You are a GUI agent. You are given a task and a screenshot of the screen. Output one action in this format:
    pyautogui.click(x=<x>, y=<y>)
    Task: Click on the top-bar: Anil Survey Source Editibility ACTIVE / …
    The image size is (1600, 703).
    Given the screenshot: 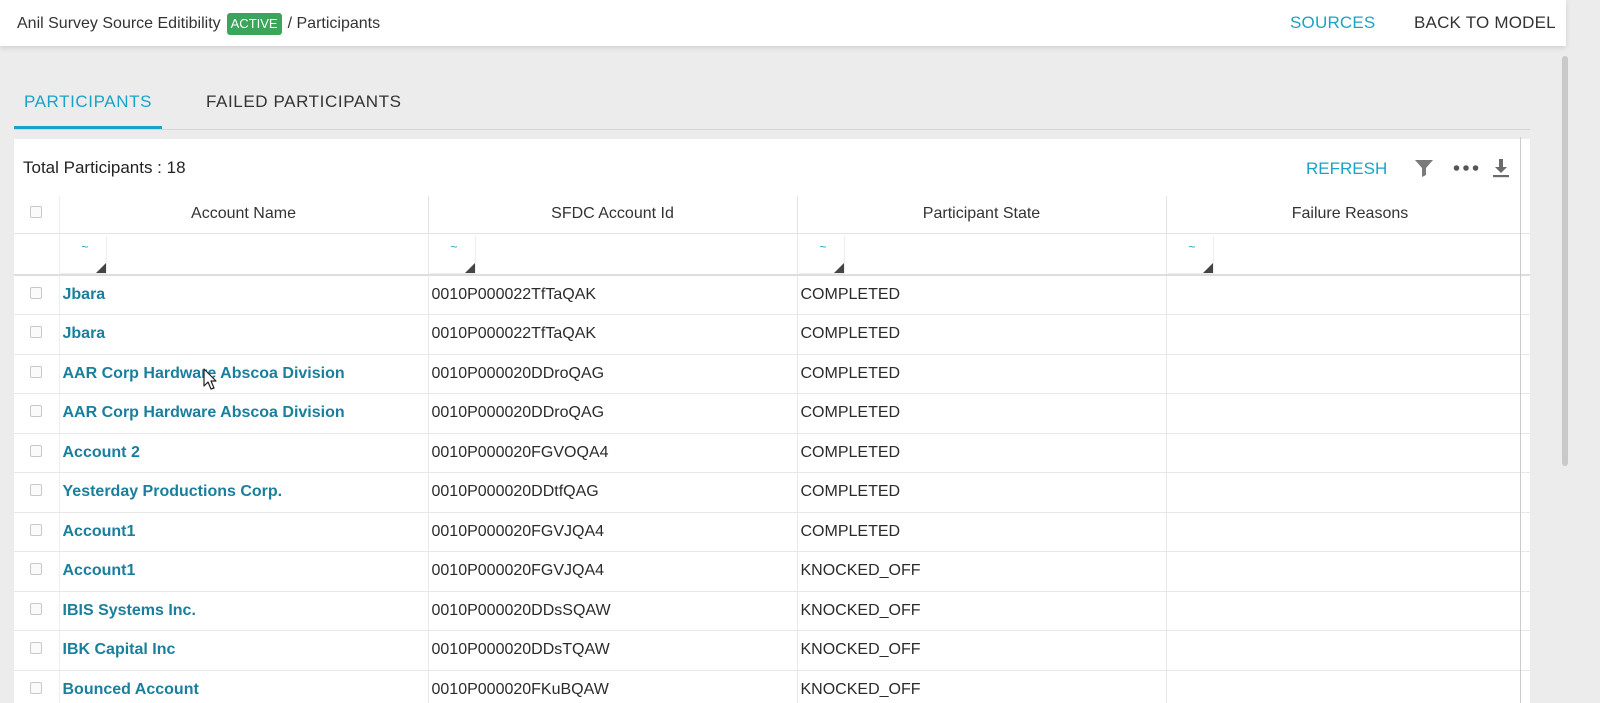 What is the action you would take?
    pyautogui.click(x=783, y=23)
    